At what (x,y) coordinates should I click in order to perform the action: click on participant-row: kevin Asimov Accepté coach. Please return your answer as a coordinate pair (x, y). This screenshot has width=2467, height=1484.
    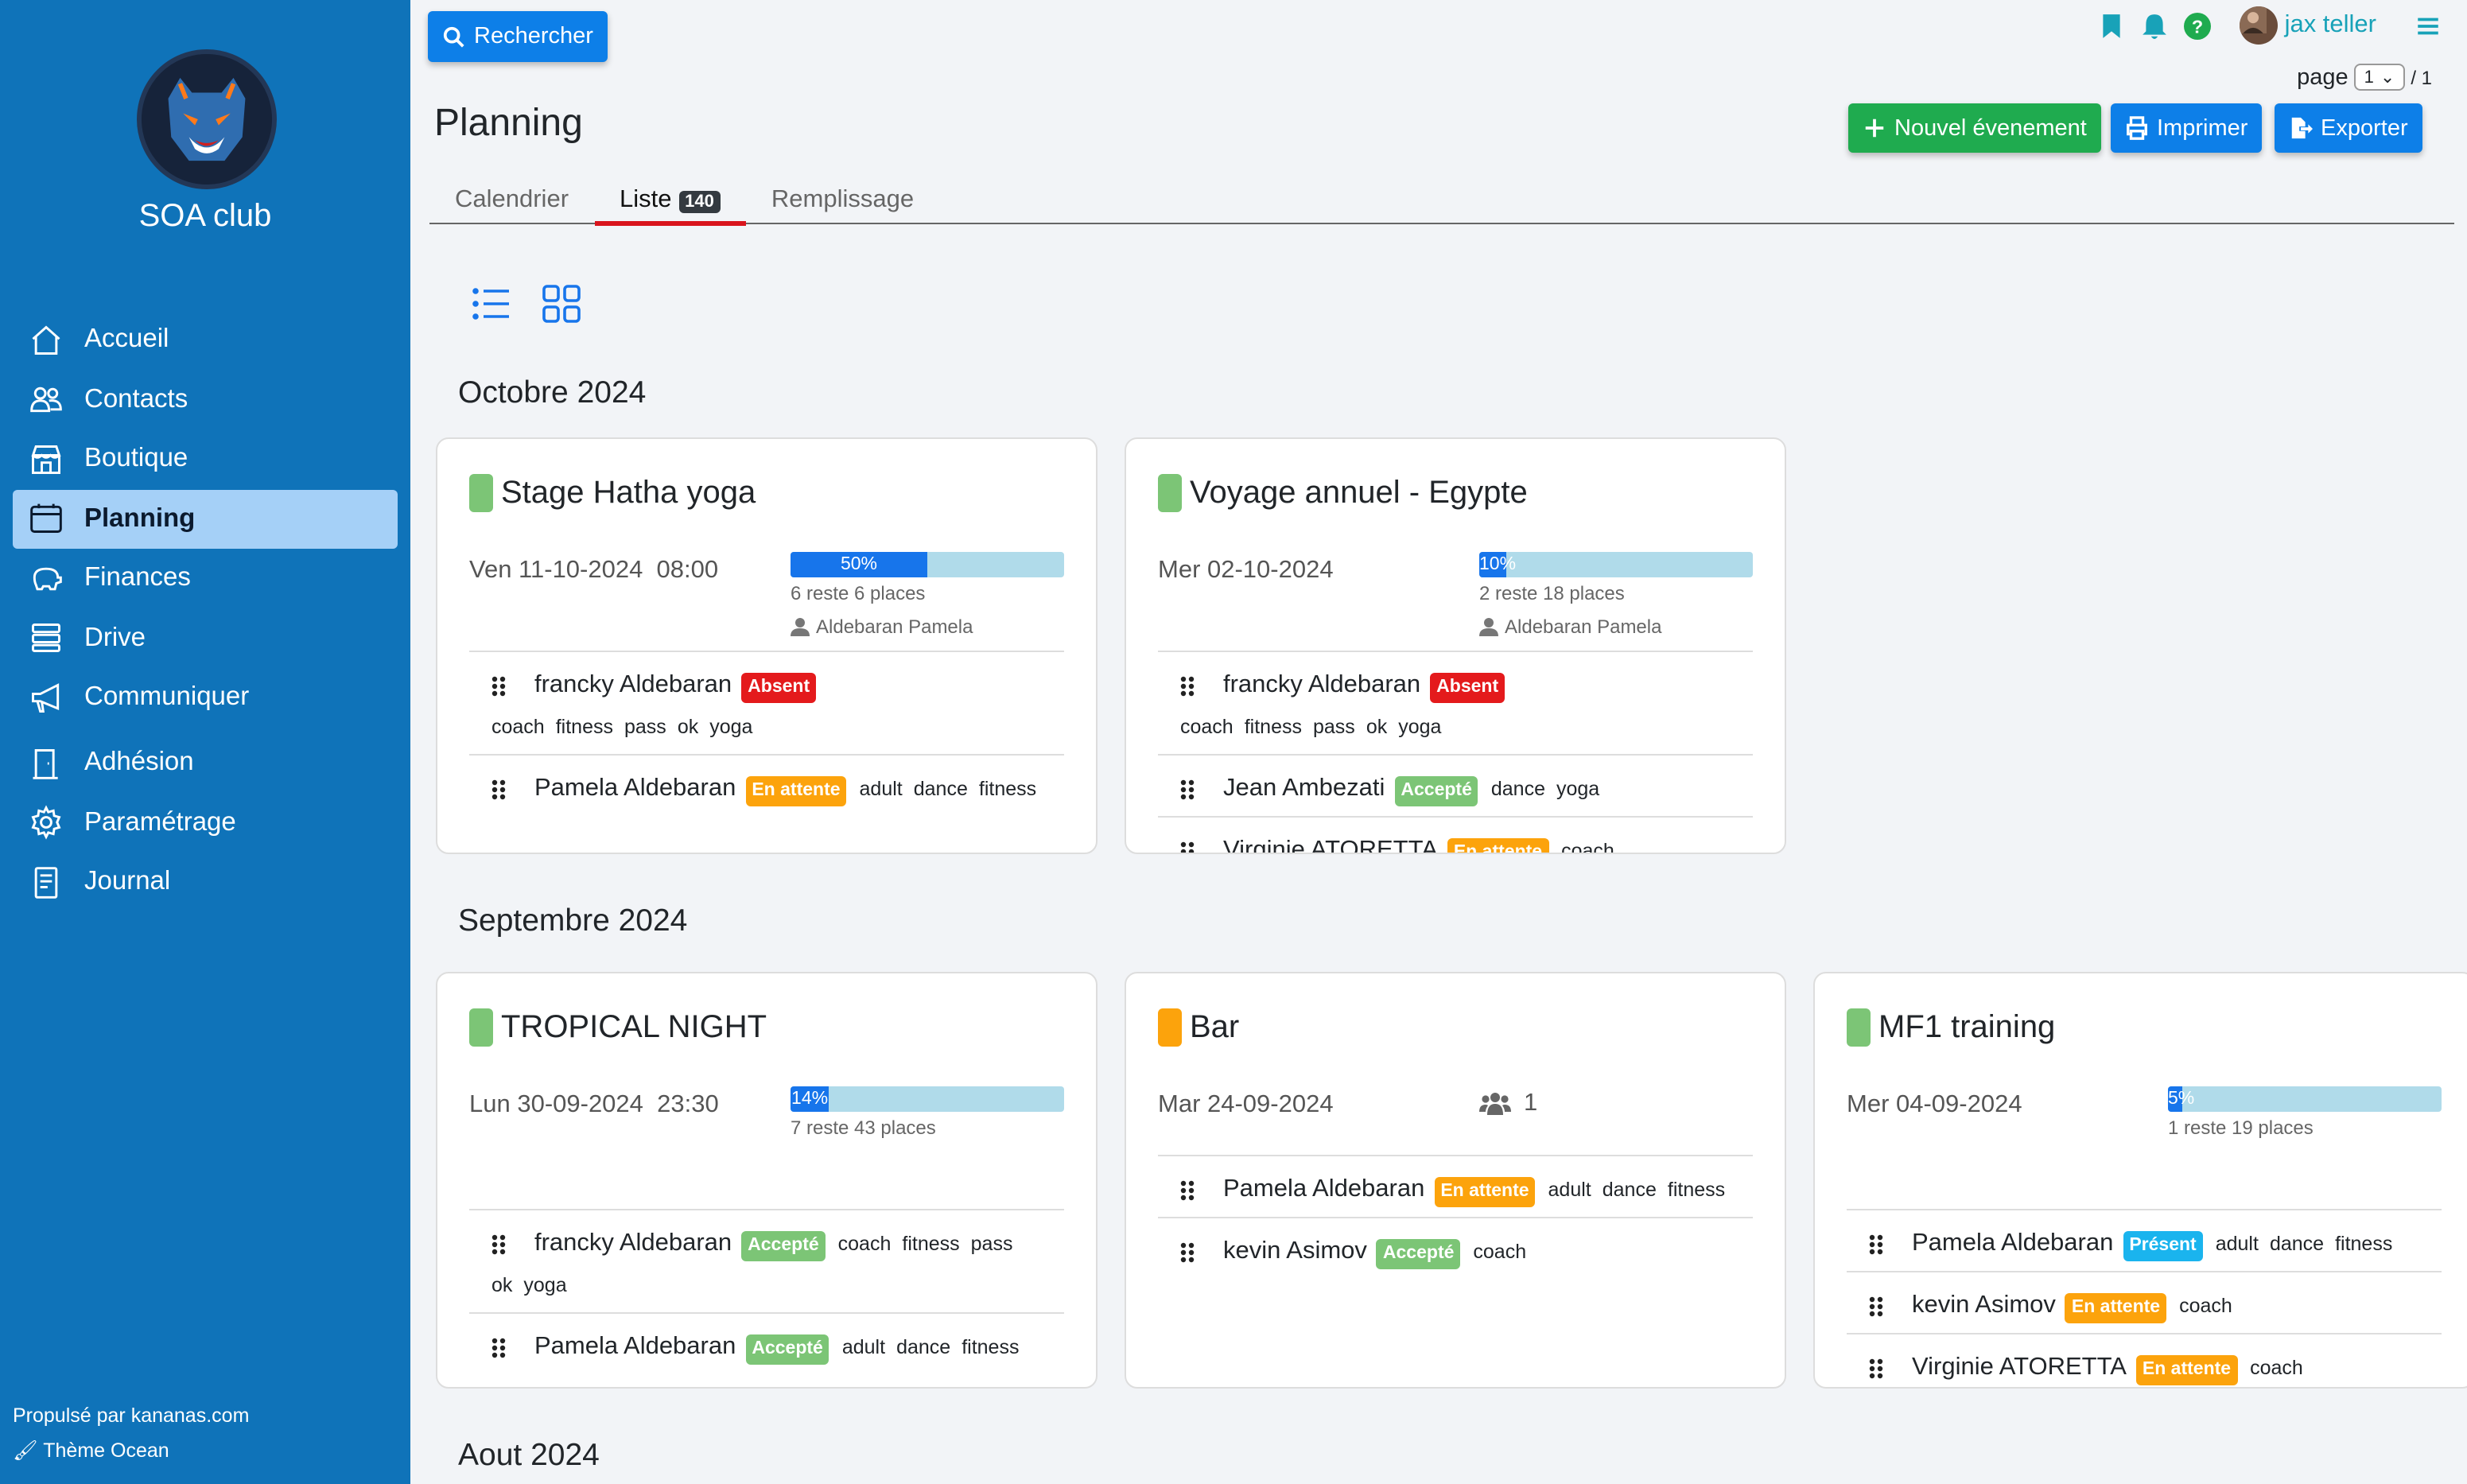
    Looking at the image, I should click on (1455, 1248).